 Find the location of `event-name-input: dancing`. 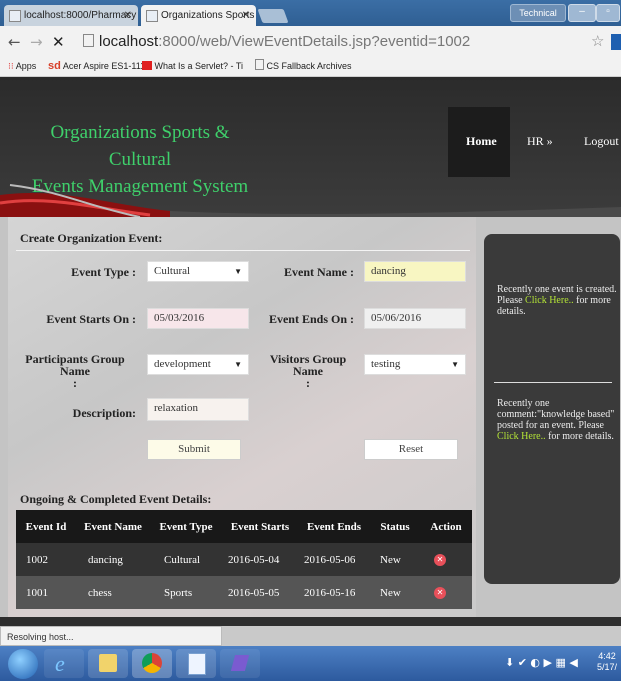

event-name-input: dancing is located at coordinates (415, 271).